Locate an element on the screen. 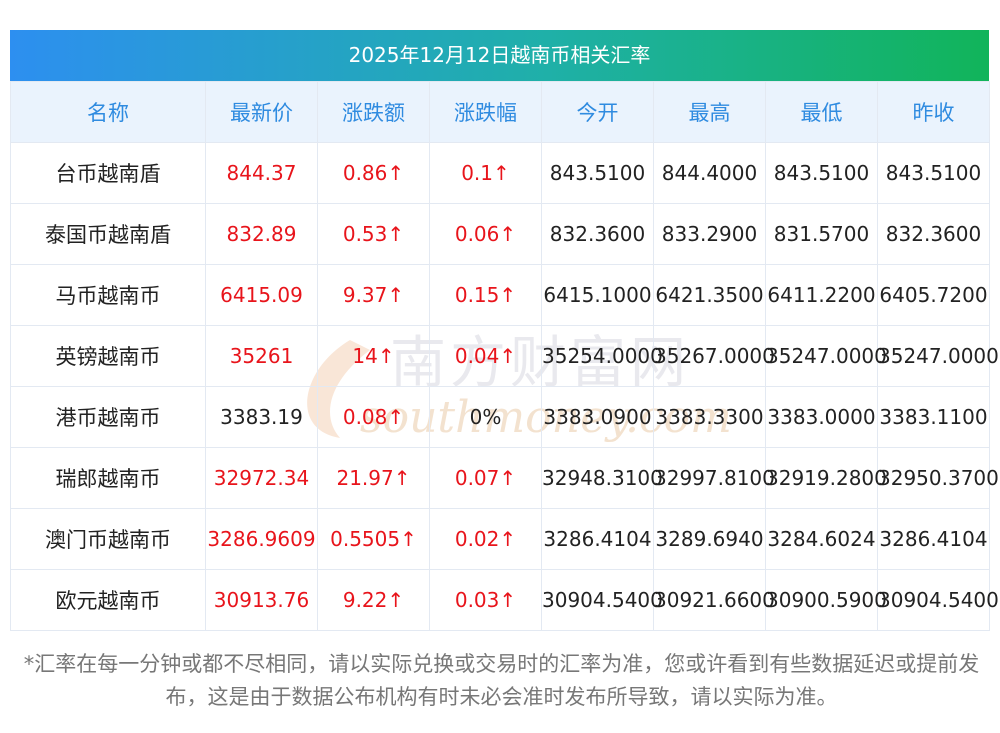 The height and width of the screenshot is (733, 1000). cell-low: 30900.5900 is located at coordinates (826, 600).